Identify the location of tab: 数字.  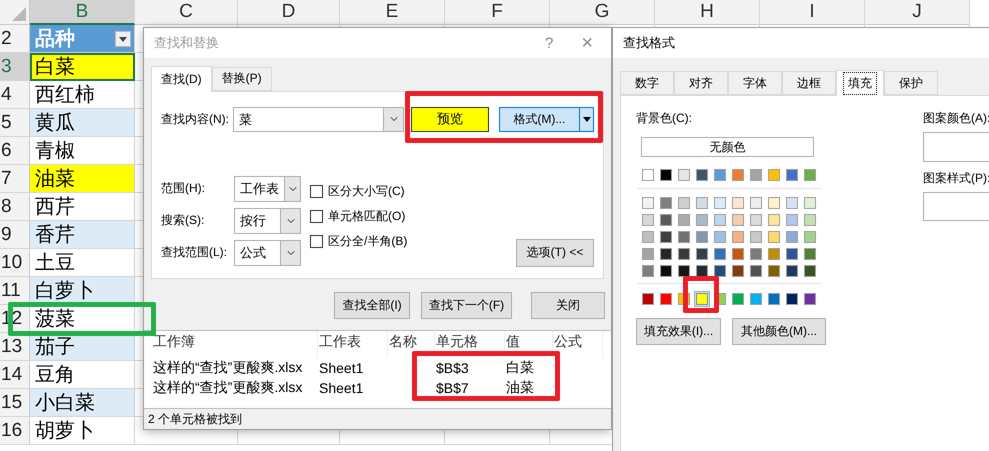
(647, 83).